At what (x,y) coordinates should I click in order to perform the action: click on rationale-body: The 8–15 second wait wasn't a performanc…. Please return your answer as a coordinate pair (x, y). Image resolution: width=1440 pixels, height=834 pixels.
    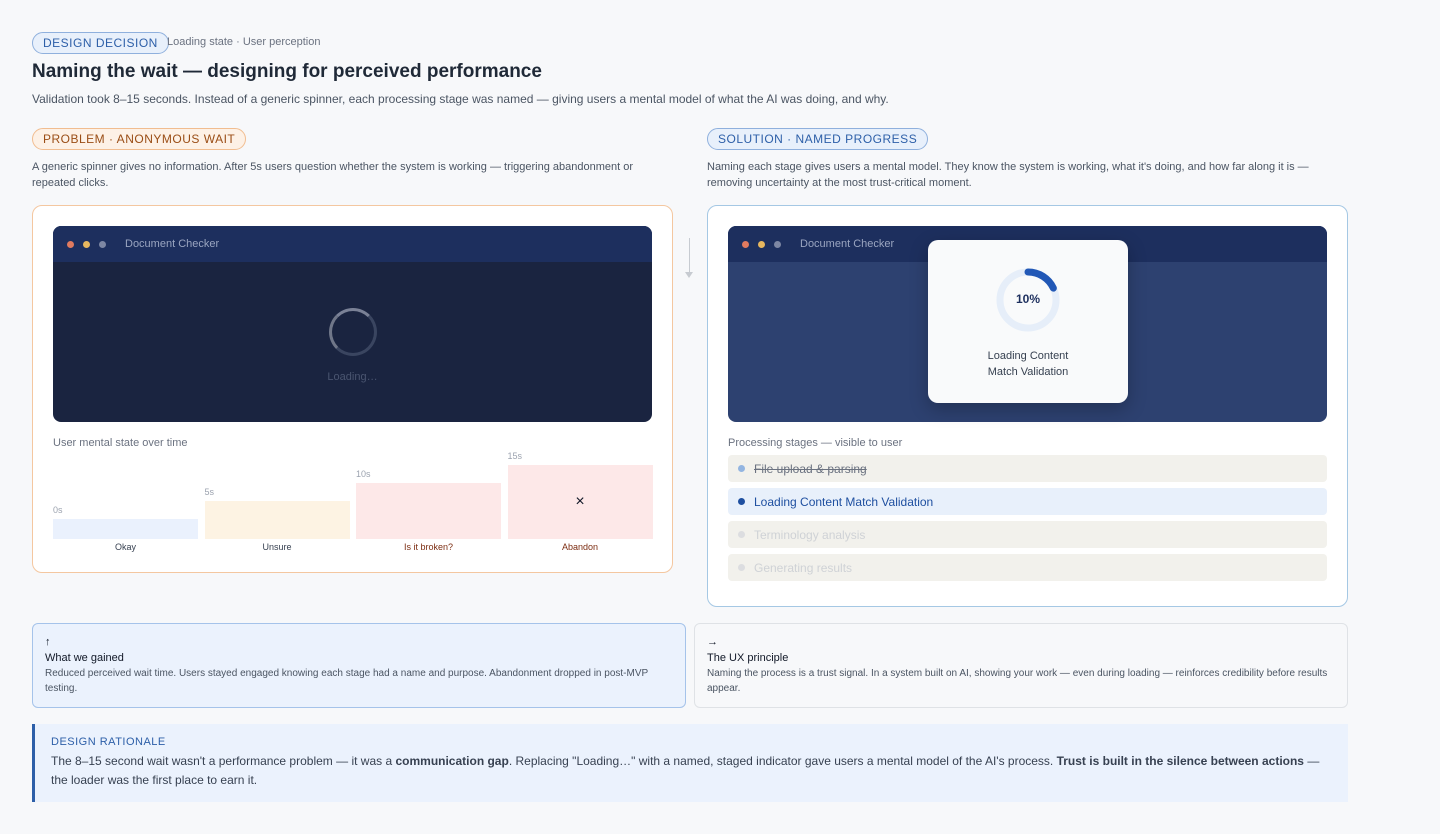
    Looking at the image, I should click on (691, 771).